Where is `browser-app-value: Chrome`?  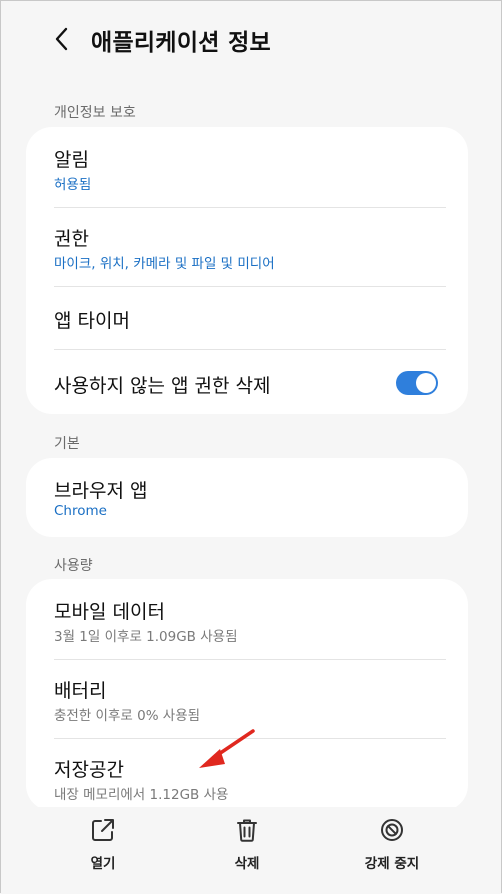 browser-app-value: Chrome is located at coordinates (80, 511).